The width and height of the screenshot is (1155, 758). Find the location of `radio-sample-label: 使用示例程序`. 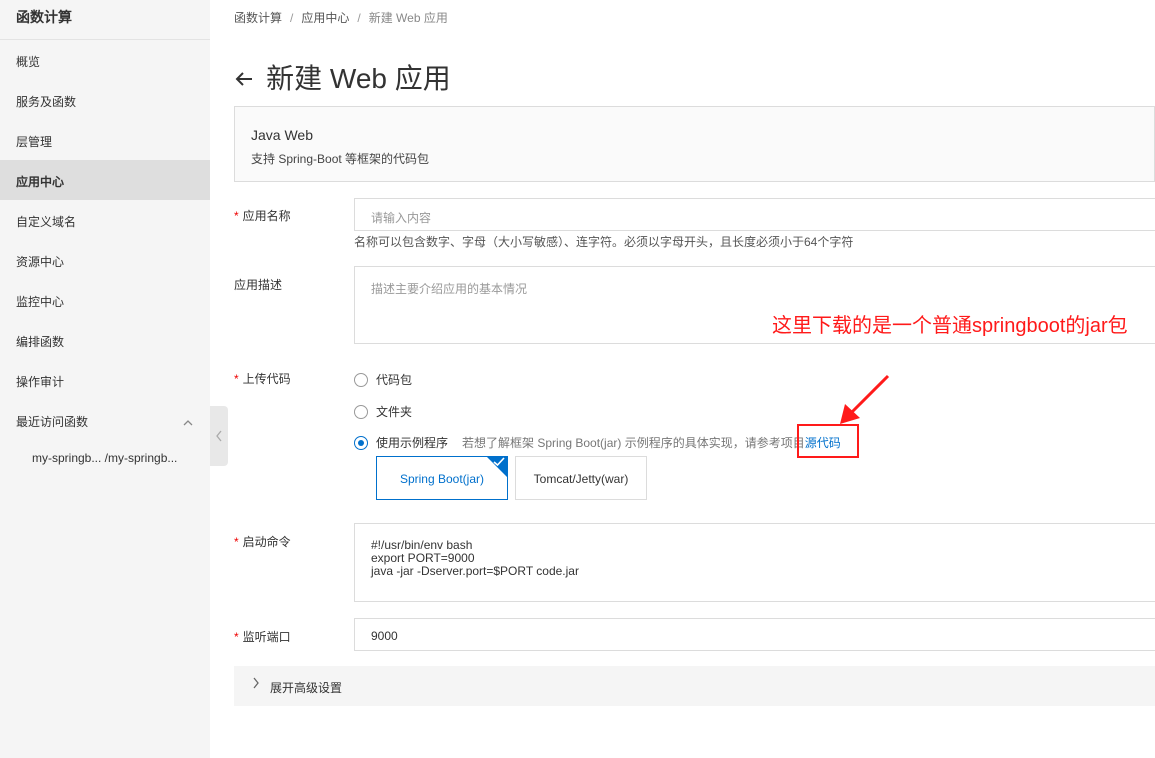

radio-sample-label: 使用示例程序 is located at coordinates (412, 443).